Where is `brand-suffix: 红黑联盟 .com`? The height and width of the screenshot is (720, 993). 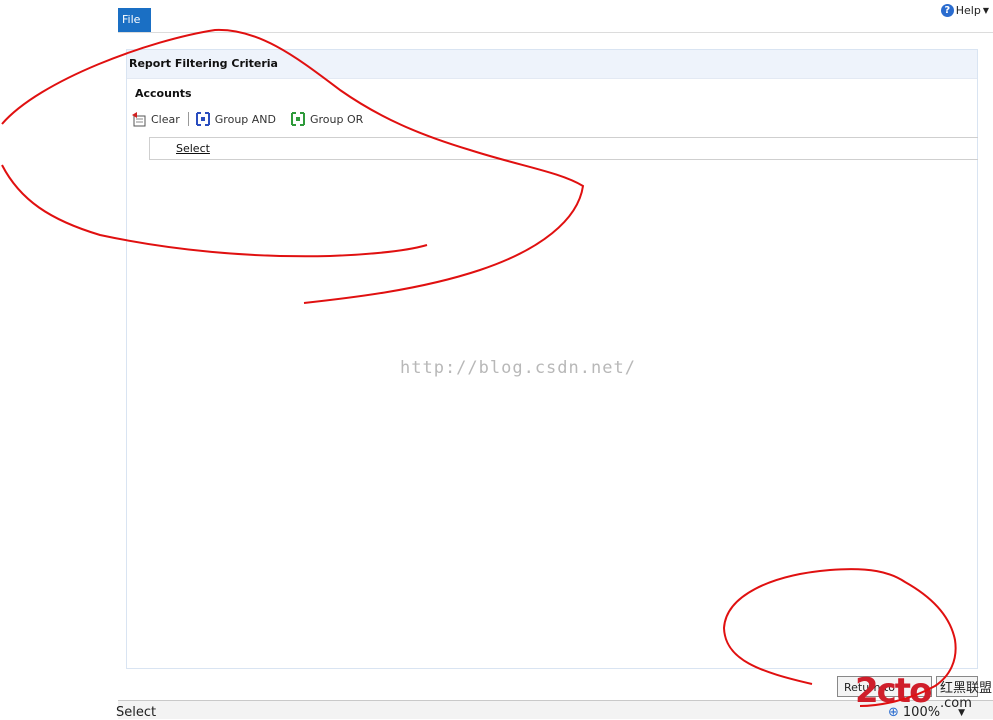
brand-suffix: 红黑联盟 .com is located at coordinates (966, 694).